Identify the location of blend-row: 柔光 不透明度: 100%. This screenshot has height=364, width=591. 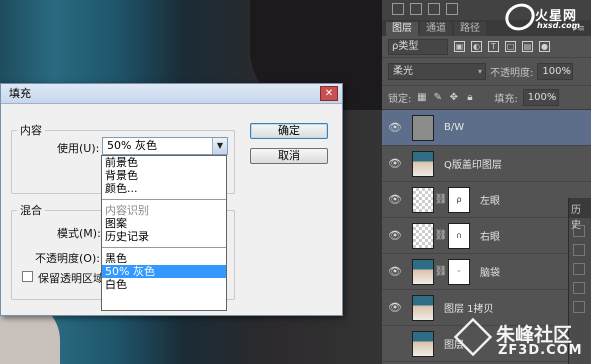
(486, 72).